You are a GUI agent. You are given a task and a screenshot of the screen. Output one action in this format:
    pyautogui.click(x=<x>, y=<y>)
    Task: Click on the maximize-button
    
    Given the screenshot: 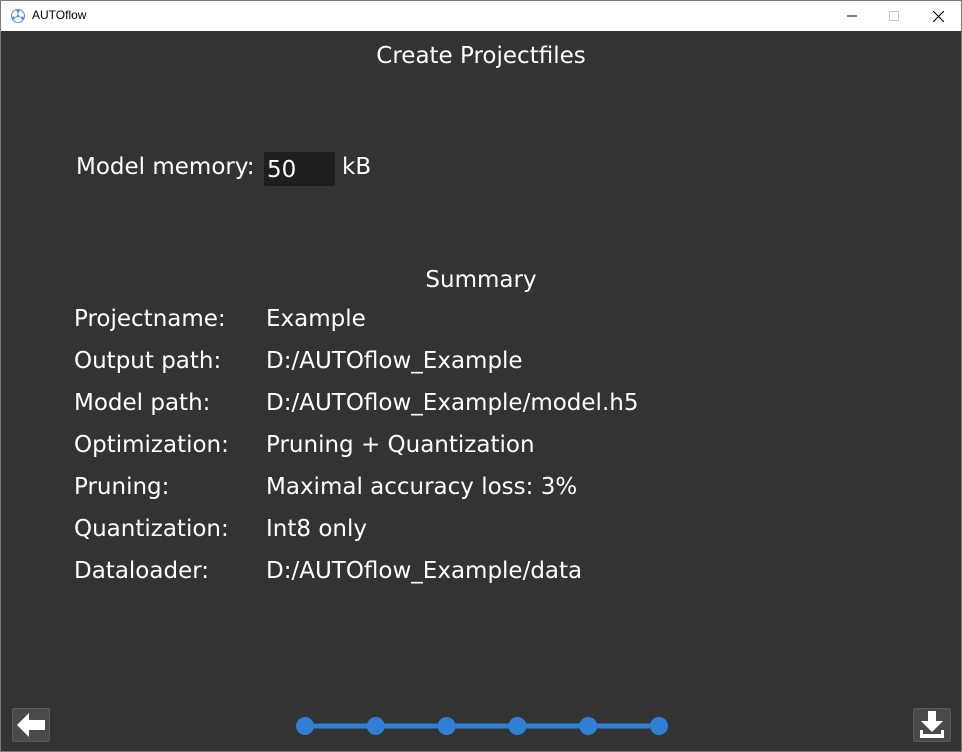 What is the action you would take?
    pyautogui.click(x=894, y=16)
    